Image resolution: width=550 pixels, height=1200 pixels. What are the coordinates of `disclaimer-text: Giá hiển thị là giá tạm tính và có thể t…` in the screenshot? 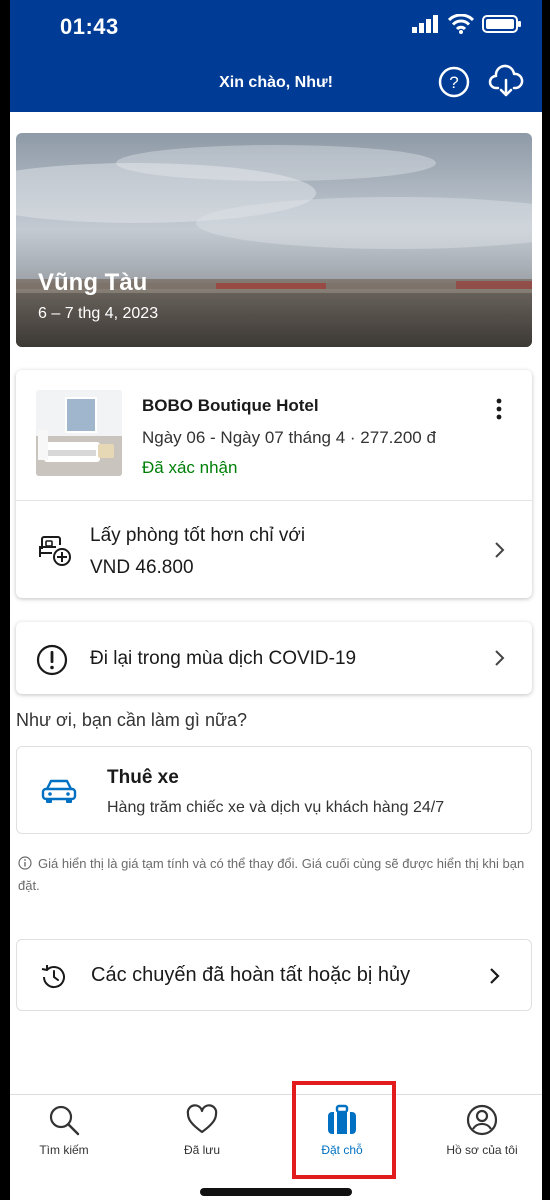 It's located at (271, 874).